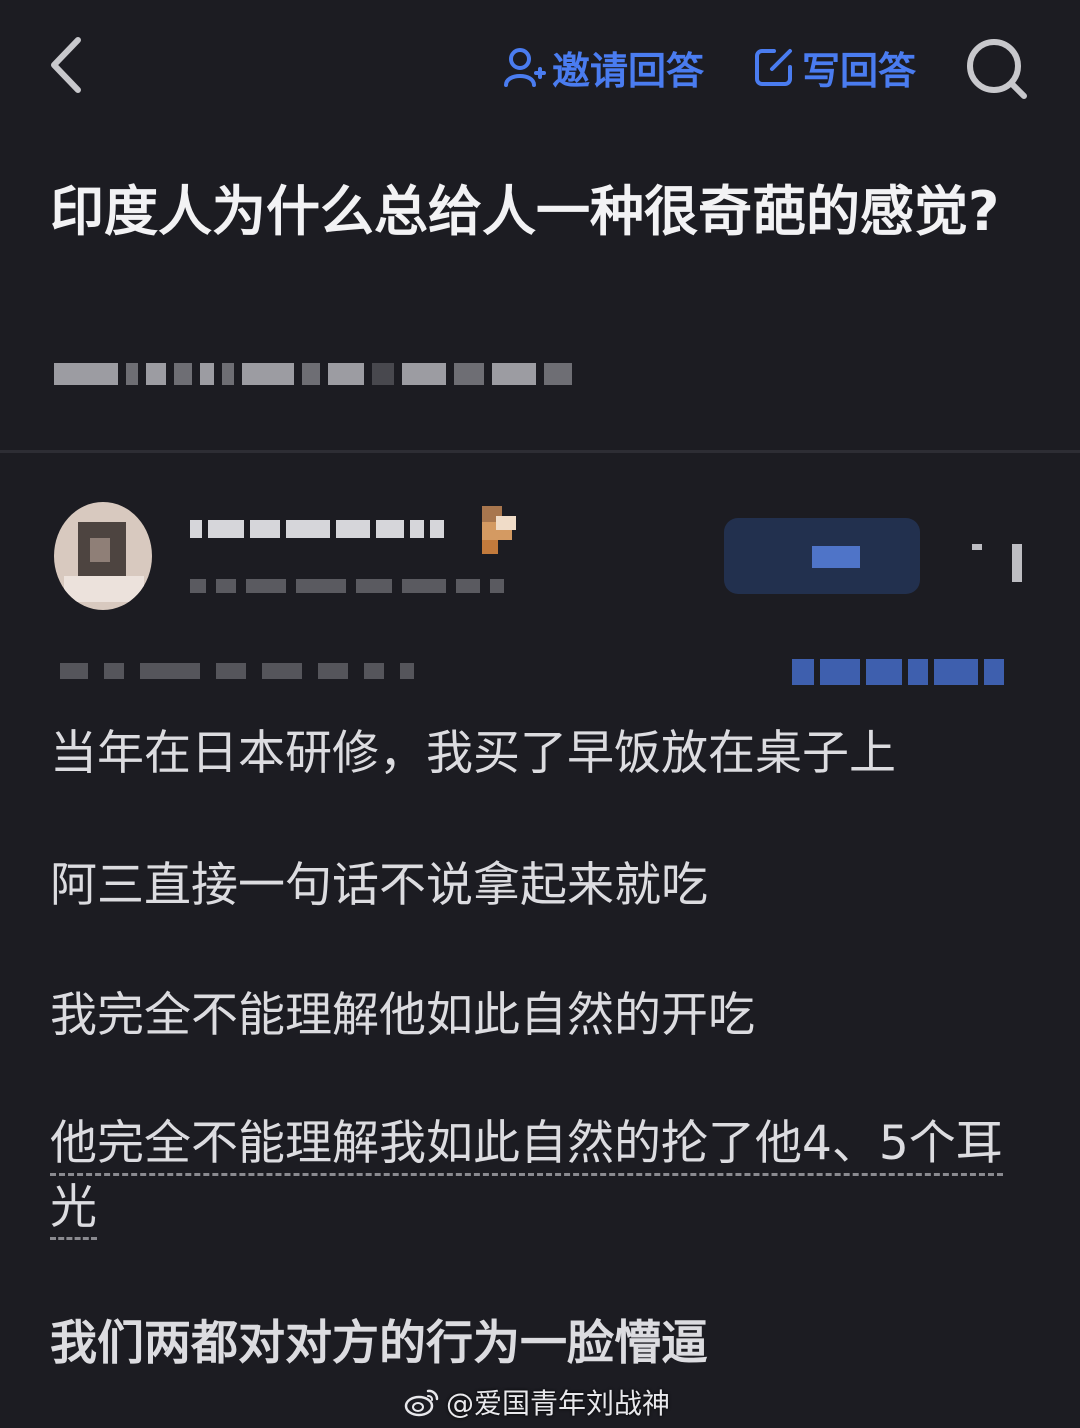  Describe the element at coordinates (498, 531) in the screenshot. I see `author-badge-icon` at that location.